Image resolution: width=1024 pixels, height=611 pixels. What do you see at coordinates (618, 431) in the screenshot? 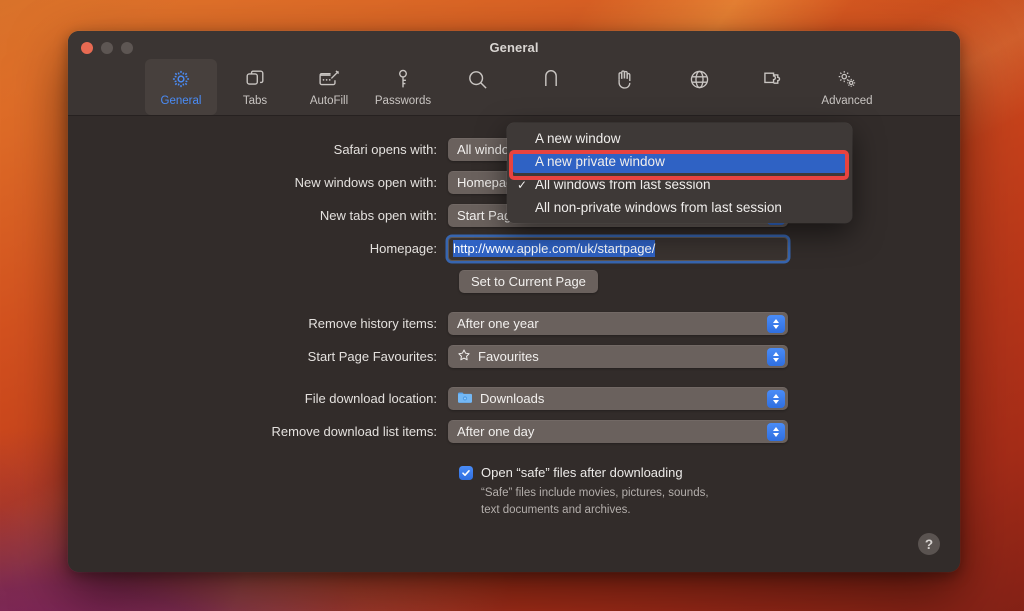
I see `select-remove-download-list-items: After one day` at bounding box center [618, 431].